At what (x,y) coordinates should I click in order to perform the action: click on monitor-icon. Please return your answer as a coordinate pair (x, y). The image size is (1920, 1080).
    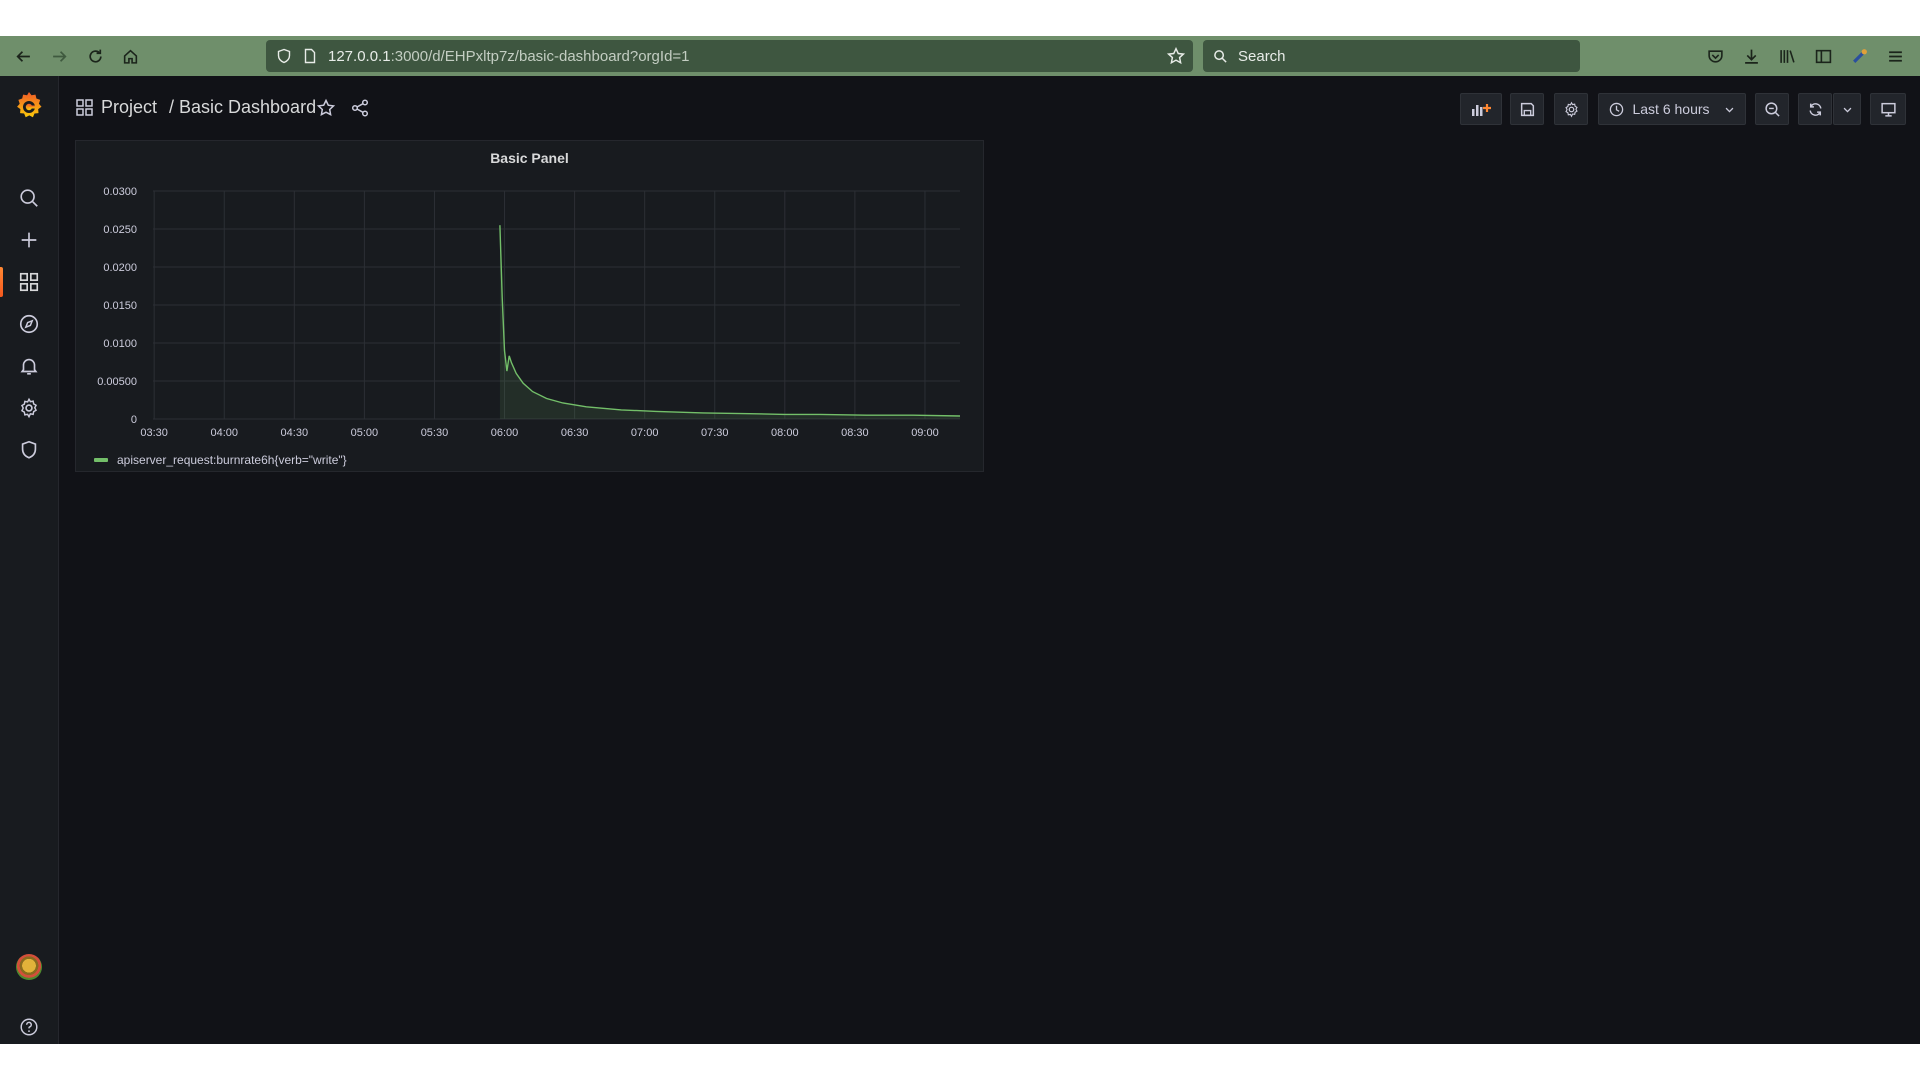
    Looking at the image, I should click on (1888, 109).